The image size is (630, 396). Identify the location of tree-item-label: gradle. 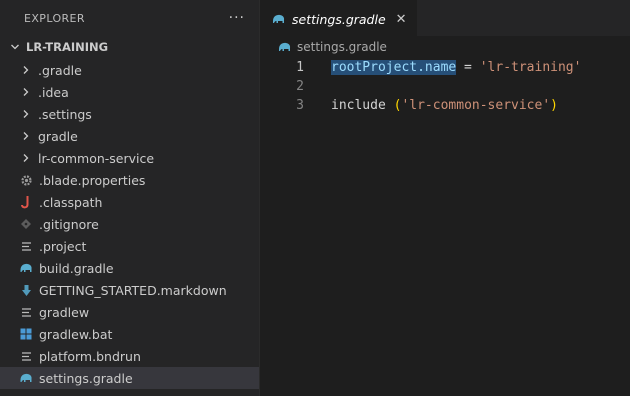
(58, 136).